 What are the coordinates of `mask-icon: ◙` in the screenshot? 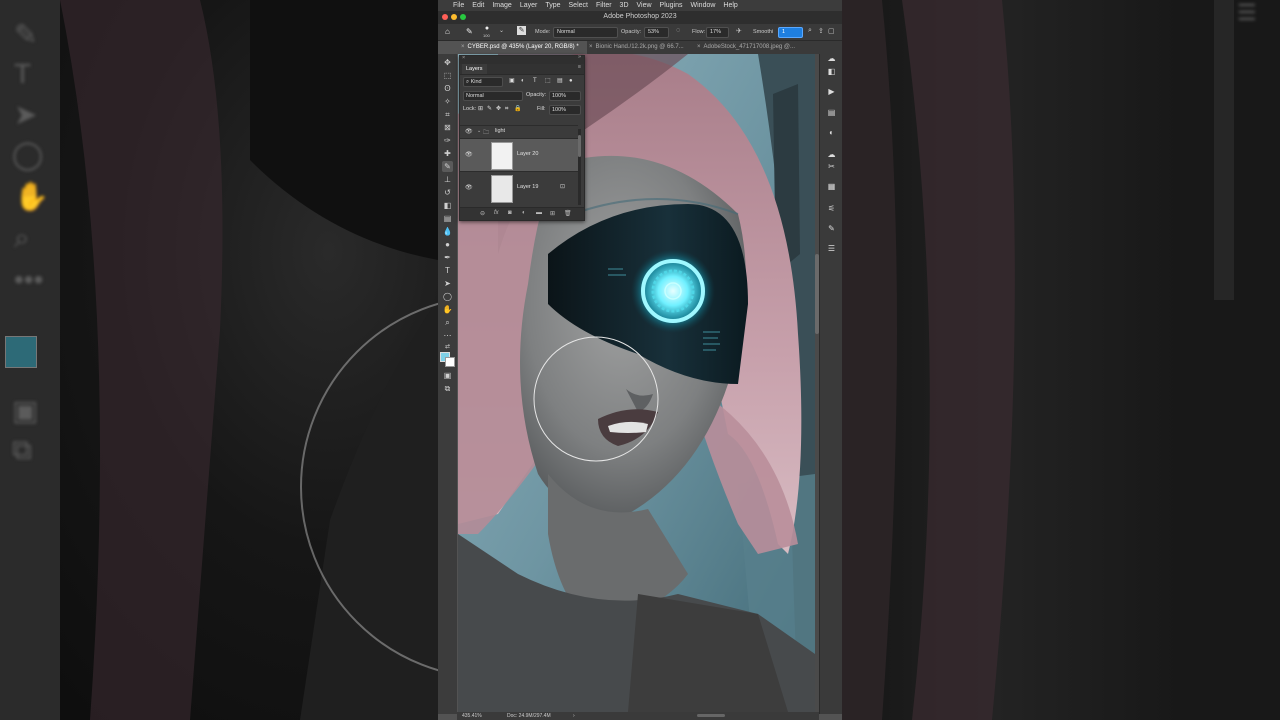 It's located at (510, 213).